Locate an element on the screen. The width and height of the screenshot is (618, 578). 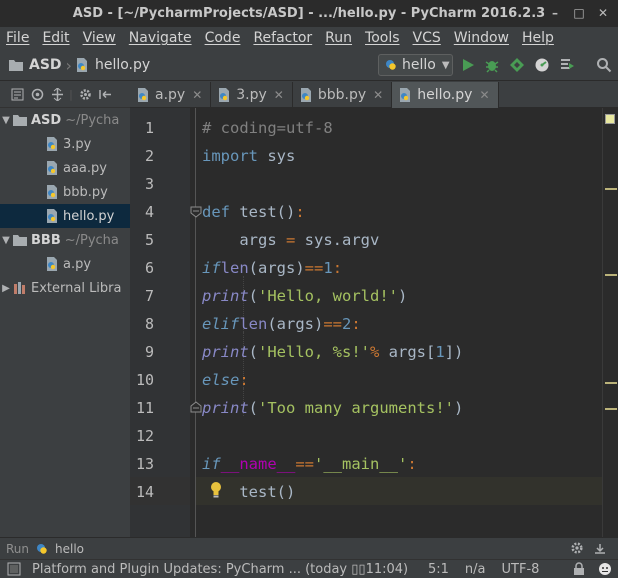
run-icon is located at coordinates (468, 65).